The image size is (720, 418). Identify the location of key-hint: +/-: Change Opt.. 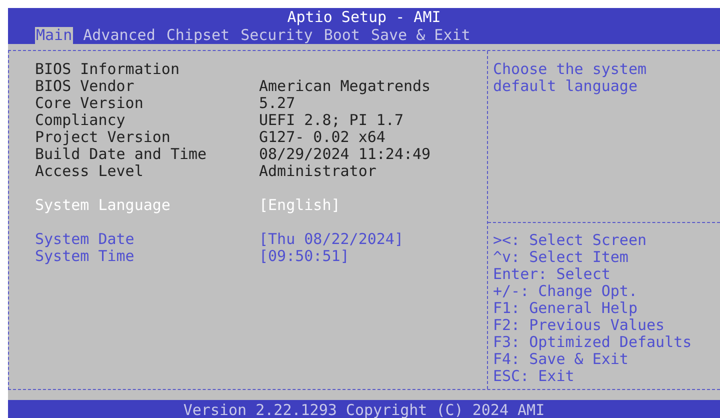
(565, 291).